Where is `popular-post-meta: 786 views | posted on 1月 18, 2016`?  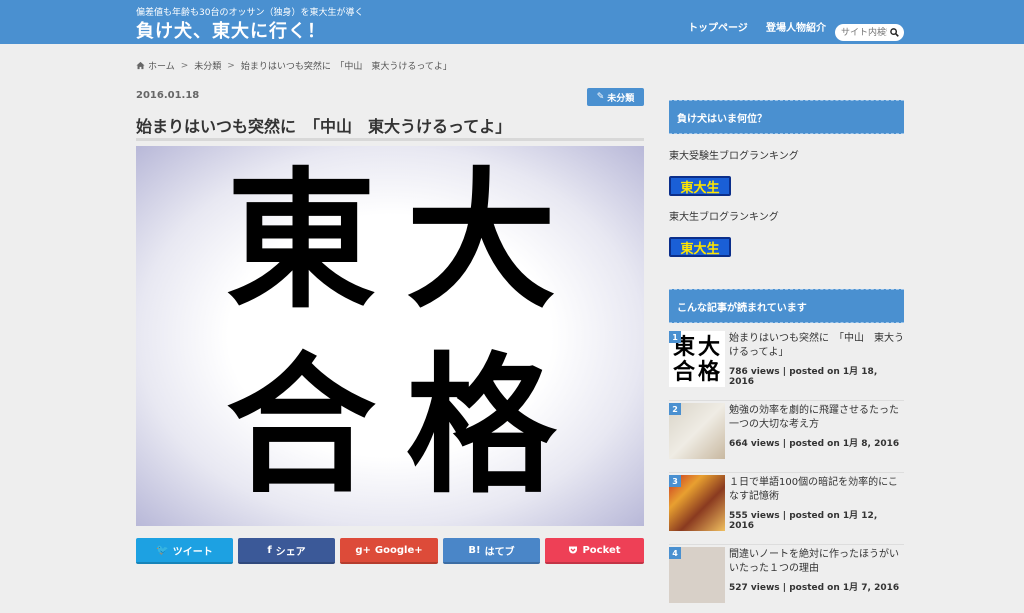
popular-post-meta: 786 views | posted on 1月 18, 2016 is located at coordinates (816, 375).